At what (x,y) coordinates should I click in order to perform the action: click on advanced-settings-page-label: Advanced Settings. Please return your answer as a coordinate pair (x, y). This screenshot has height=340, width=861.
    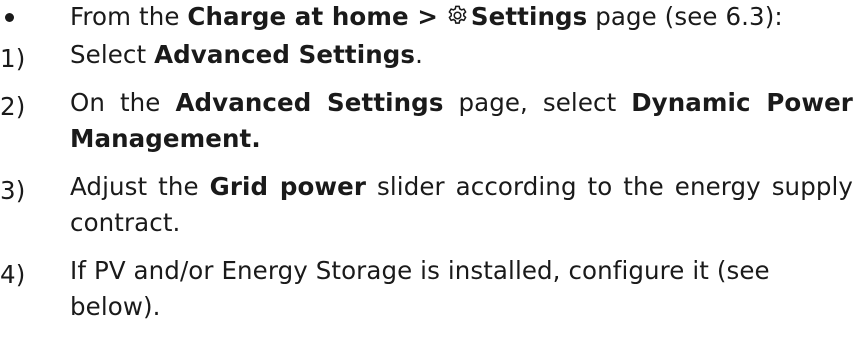
    Looking at the image, I should click on (309, 102).